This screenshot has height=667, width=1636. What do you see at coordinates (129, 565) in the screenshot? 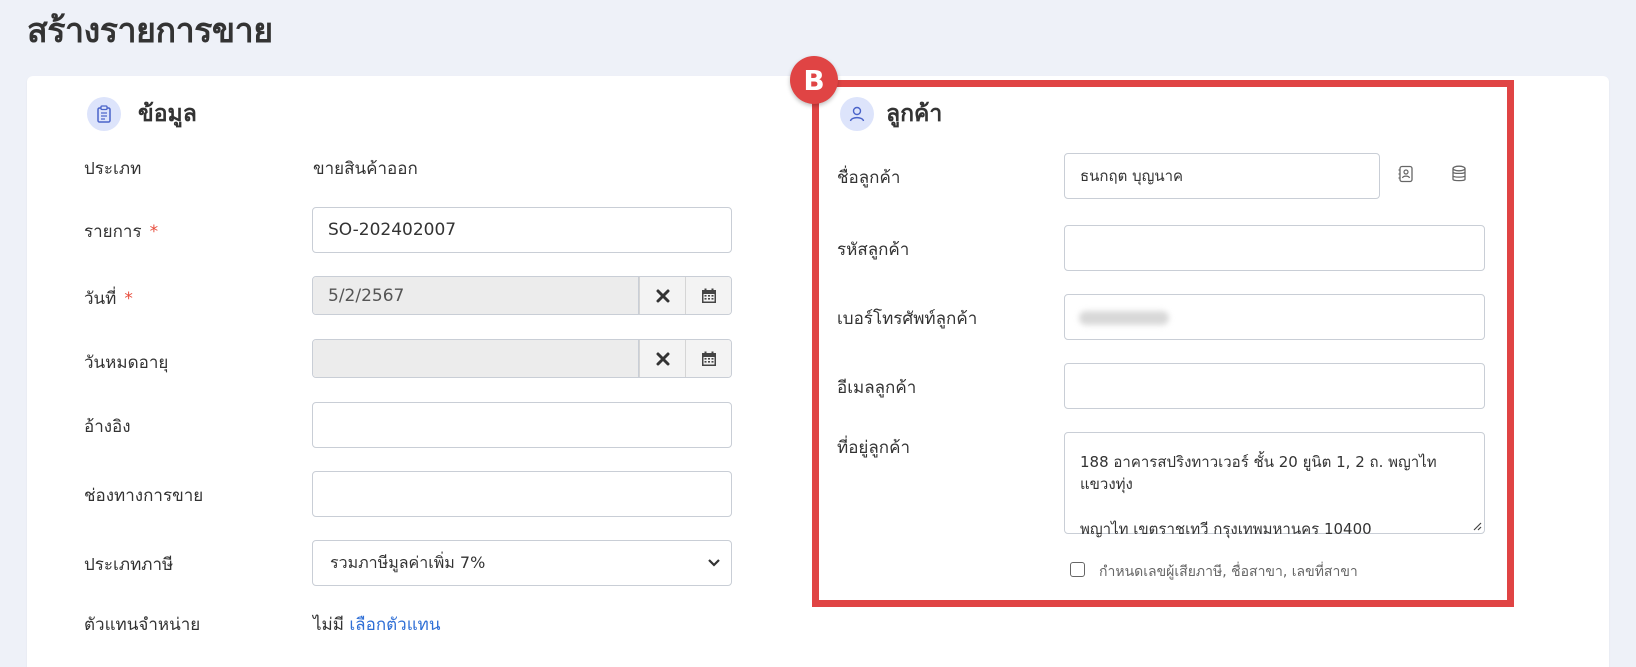
I see `tax-label: ประเภทภาษี` at bounding box center [129, 565].